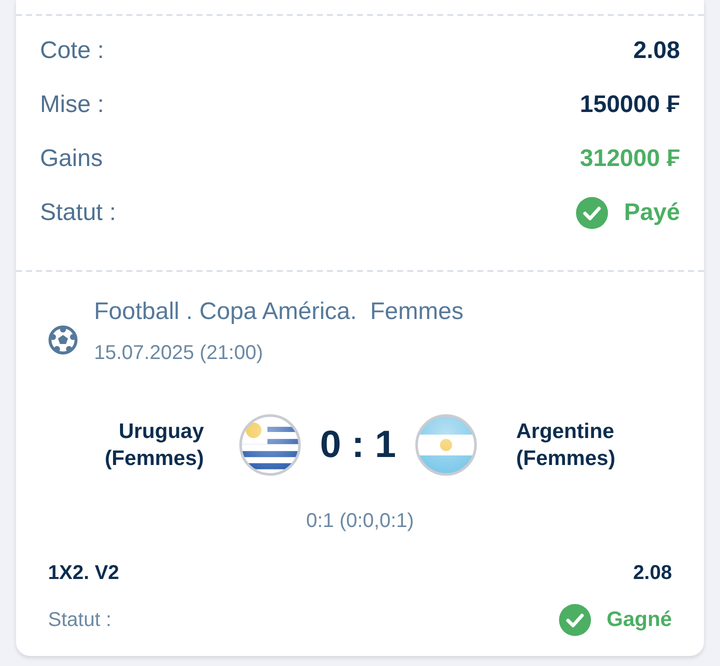 The width and height of the screenshot is (720, 666). Describe the element at coordinates (630, 105) in the screenshot. I see `summary-value: 150000 ₣` at that location.